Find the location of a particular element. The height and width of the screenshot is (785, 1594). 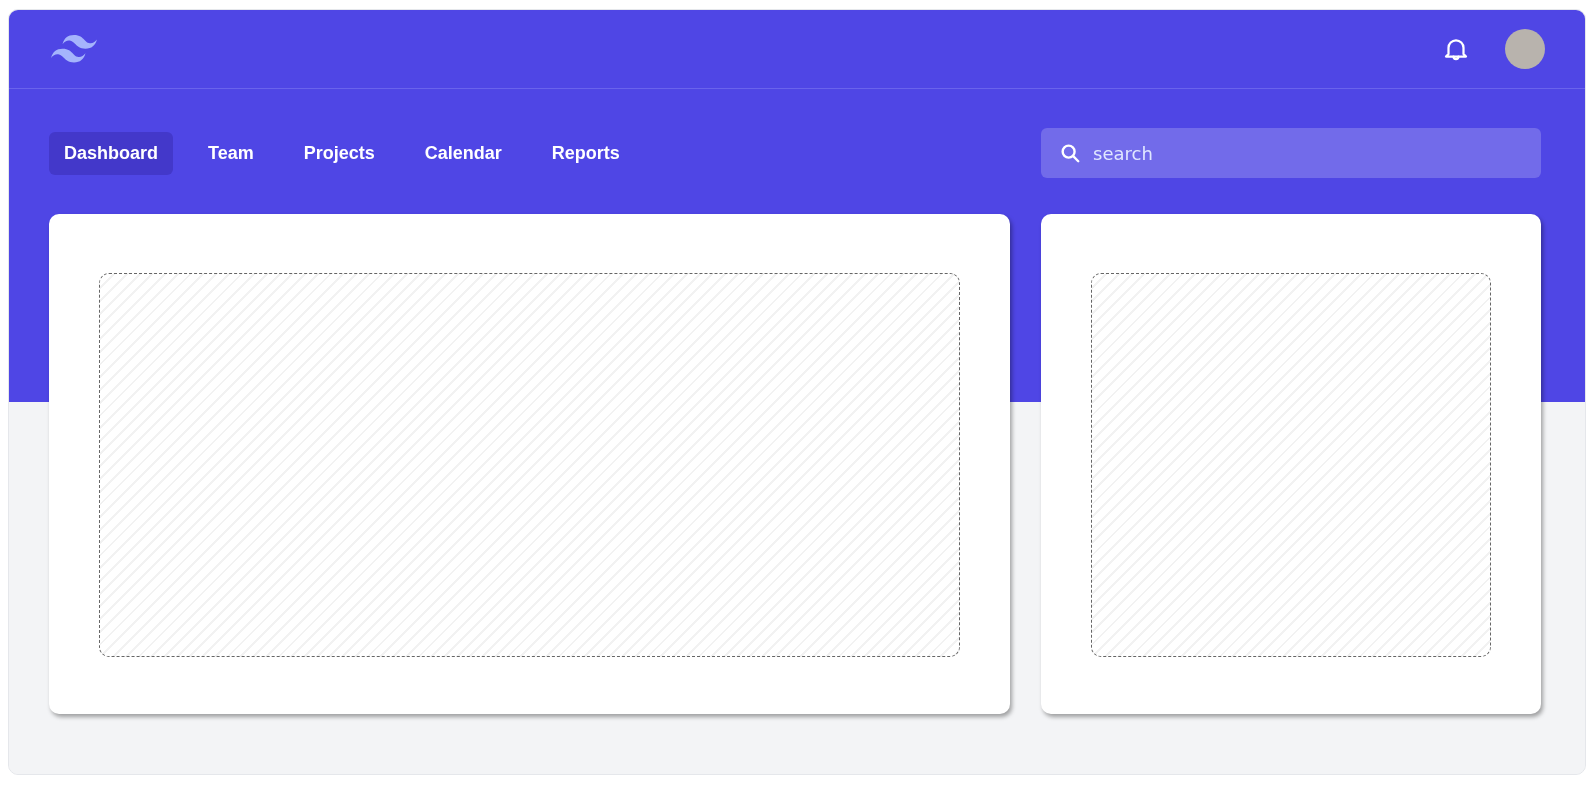

nav-tab: Calendar is located at coordinates (463, 153).